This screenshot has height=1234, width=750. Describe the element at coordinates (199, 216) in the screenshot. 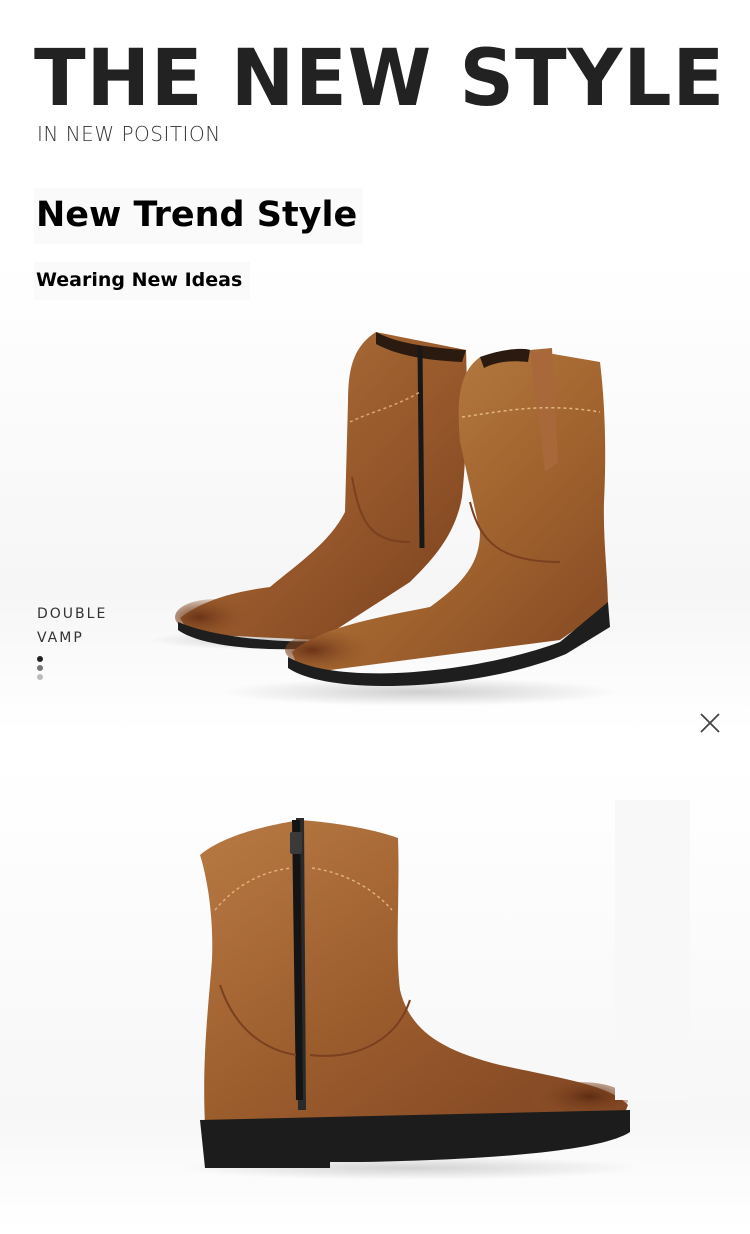

I see `section-title: New Trend Style` at that location.